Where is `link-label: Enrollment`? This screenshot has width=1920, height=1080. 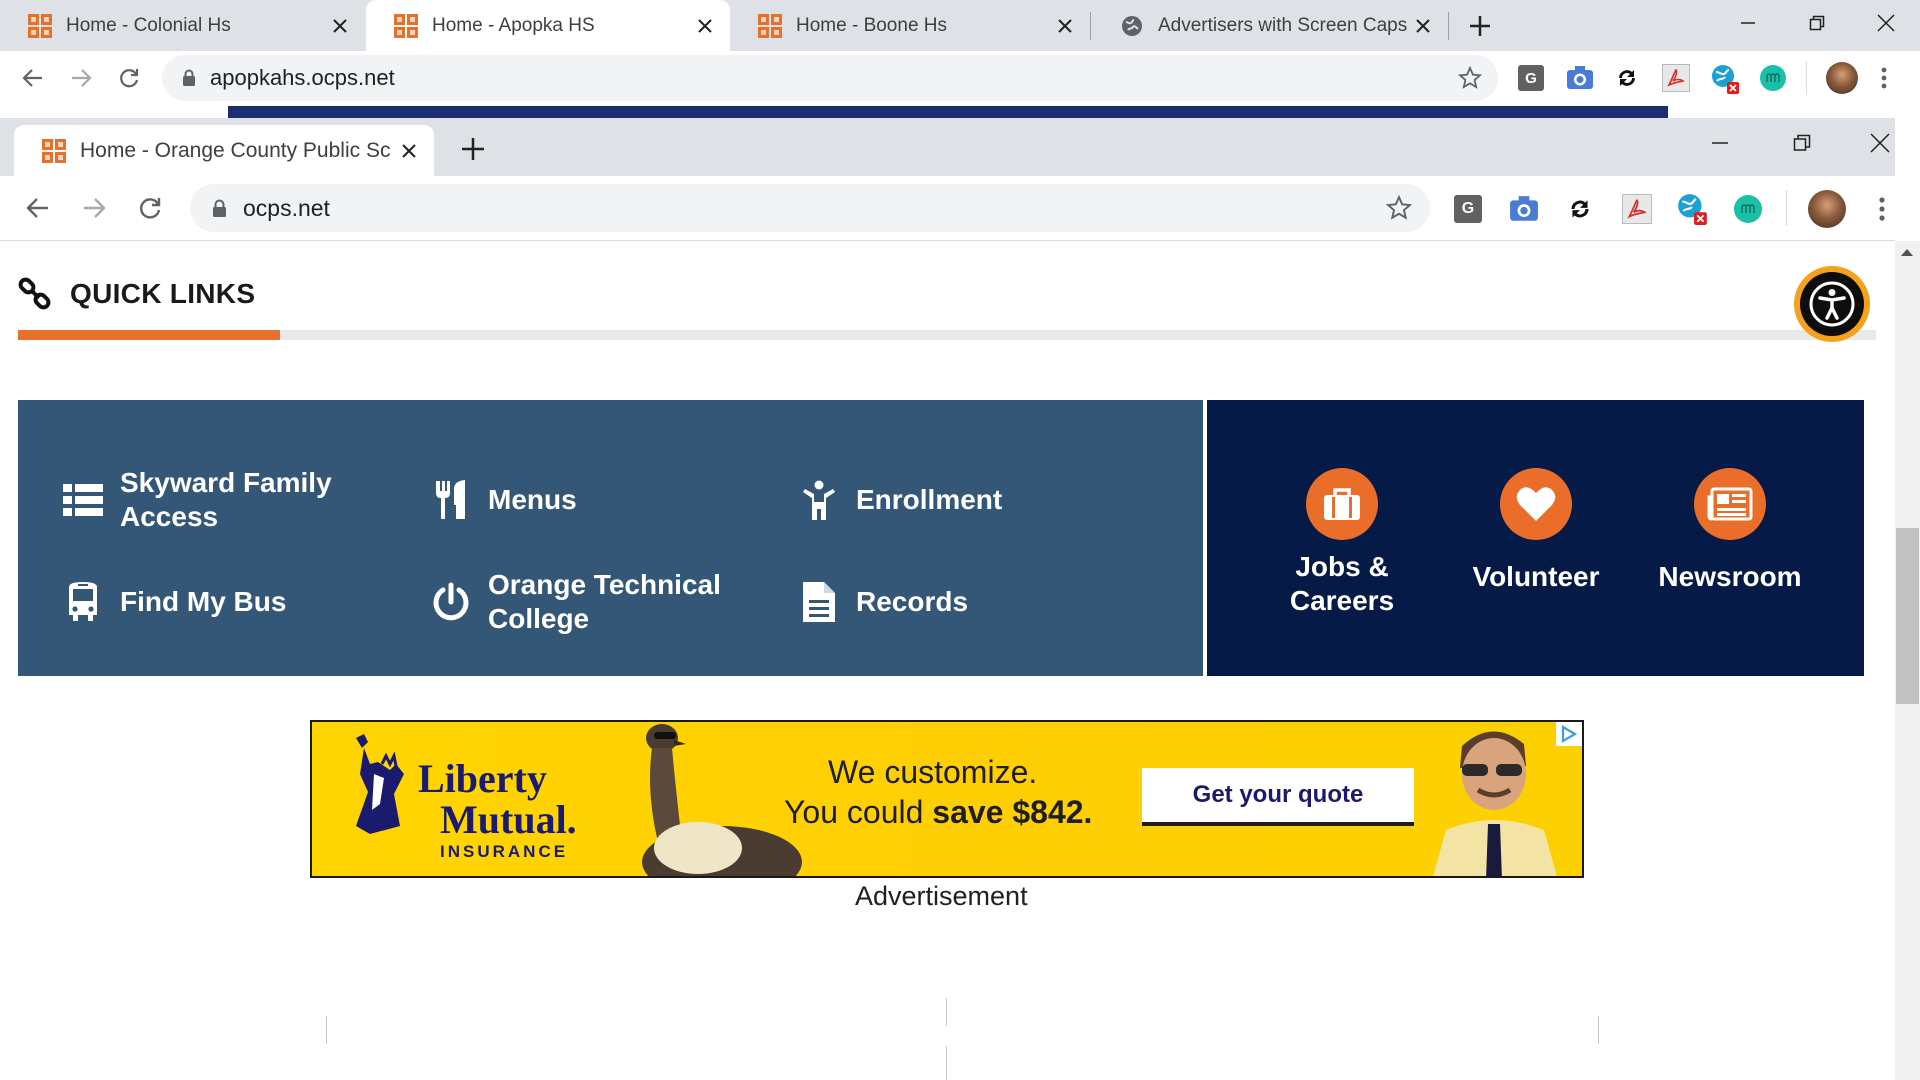 link-label: Enrollment is located at coordinates (929, 499).